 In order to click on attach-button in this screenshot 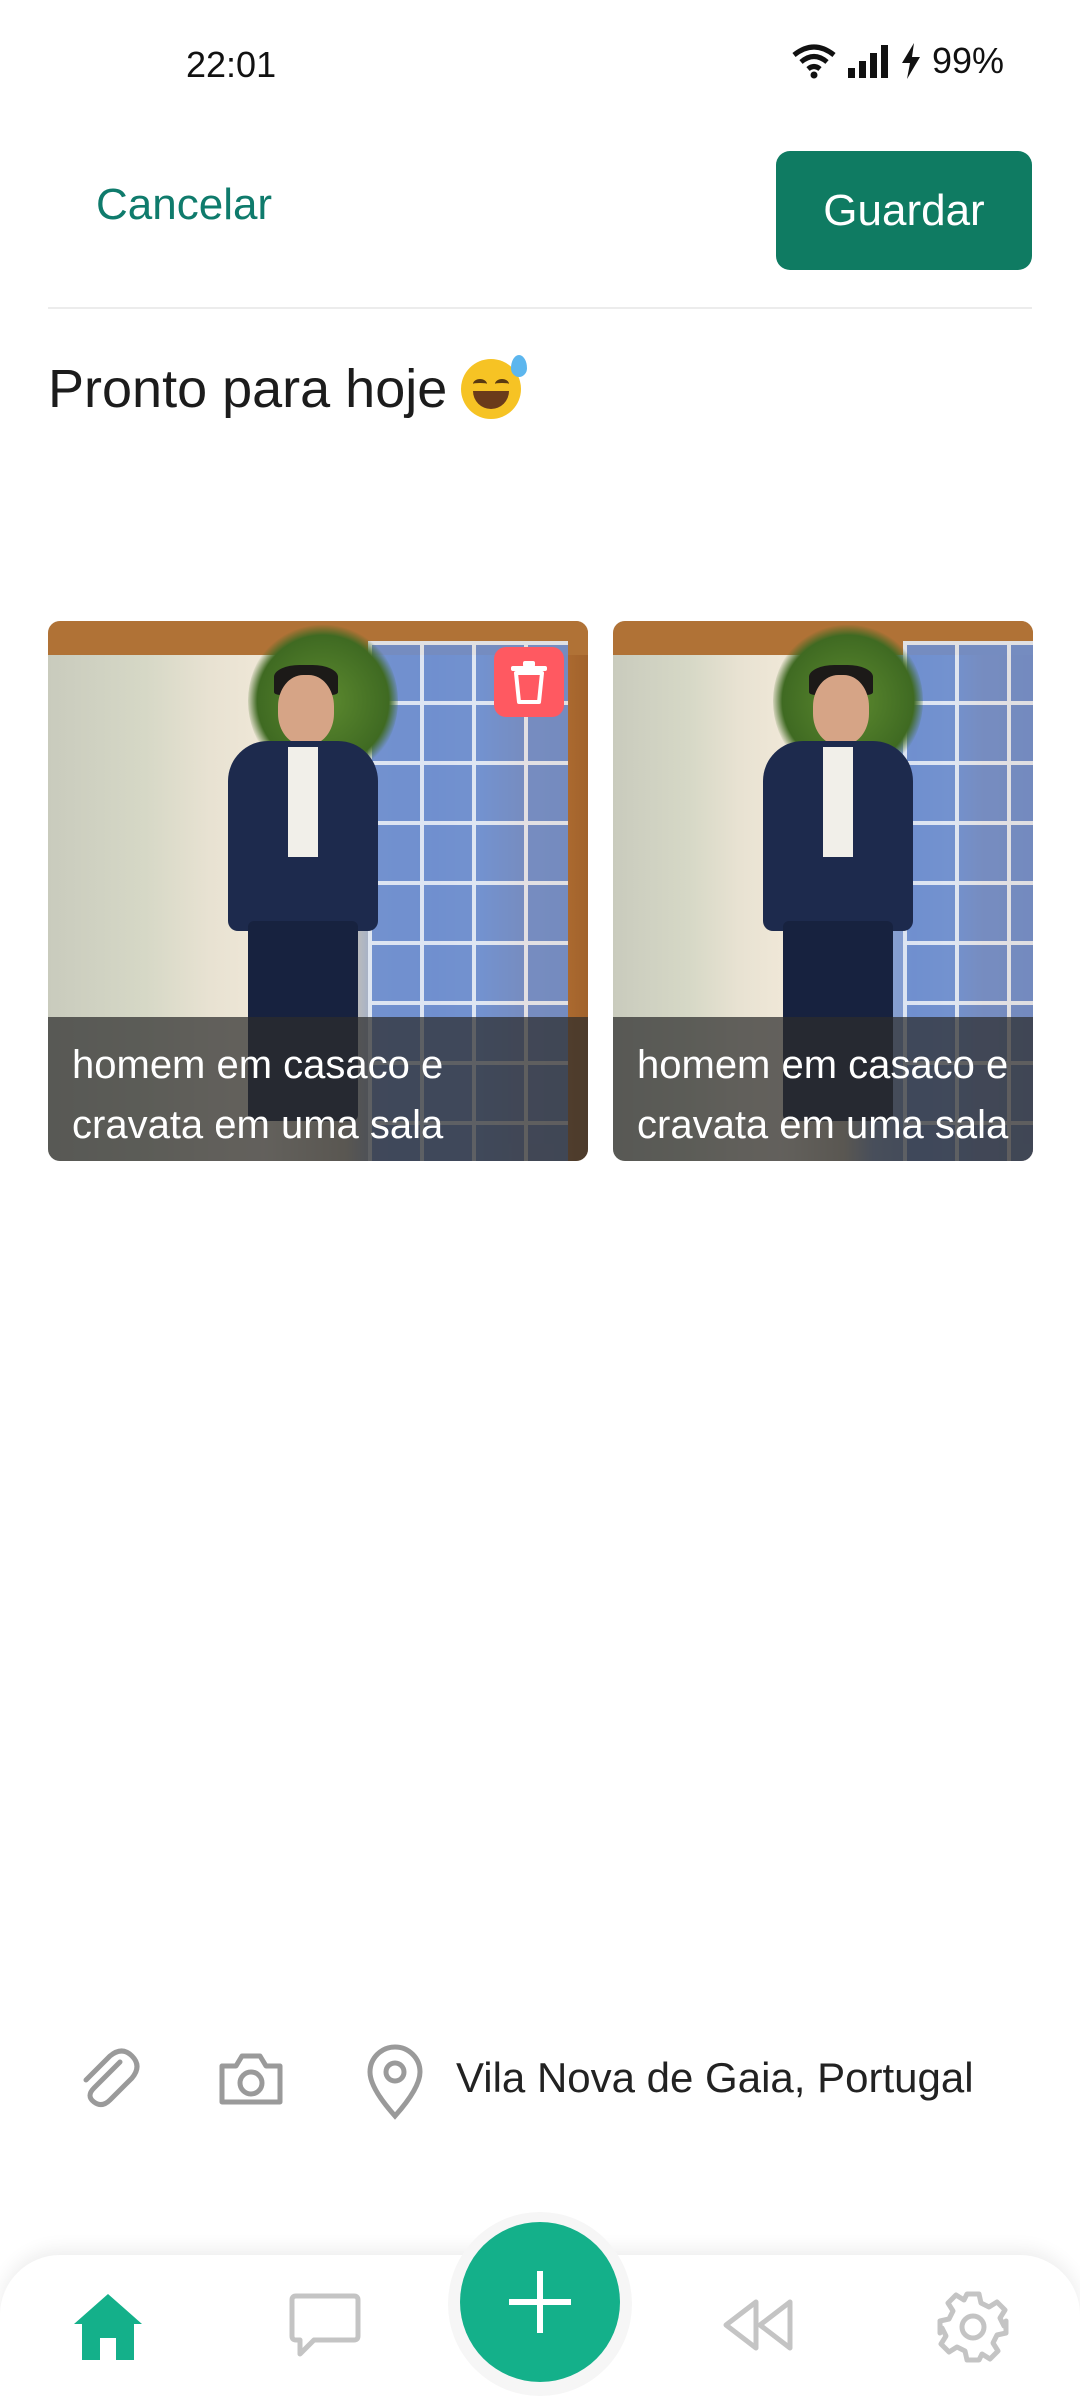, I will do `click(107, 2081)`.